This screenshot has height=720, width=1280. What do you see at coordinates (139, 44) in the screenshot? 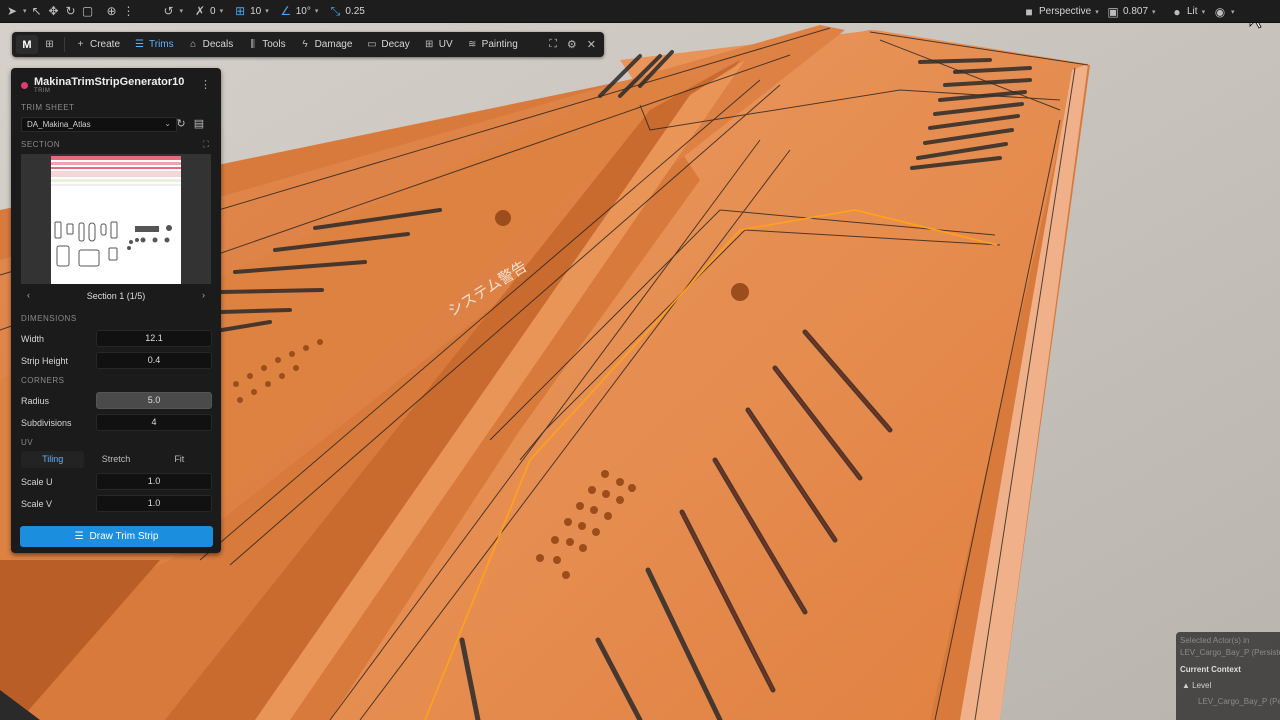
I see `list-icon: ☰` at bounding box center [139, 44].